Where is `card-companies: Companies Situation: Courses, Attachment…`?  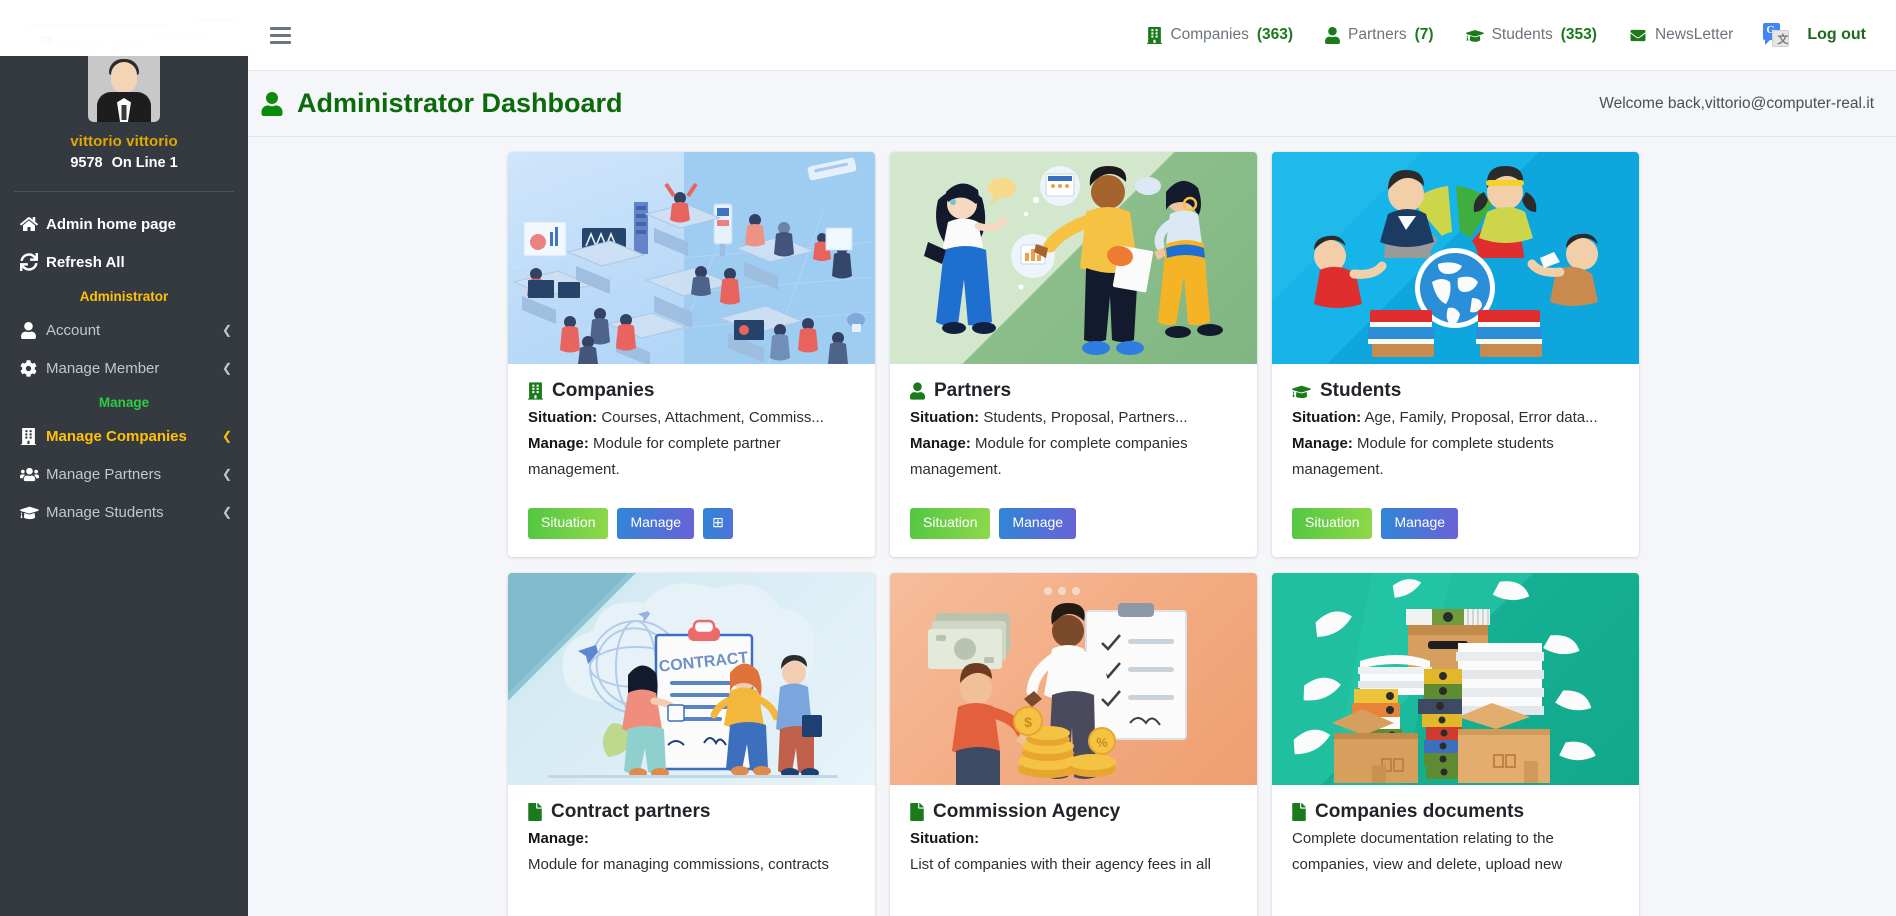
card-companies: Companies Situation: Courses, Attachment… is located at coordinates (691, 354).